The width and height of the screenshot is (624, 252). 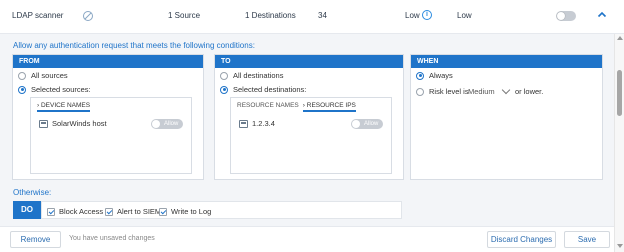 What do you see at coordinates (111, 135) in the screenshot?
I see `source-list: › DEVICE NAMES SolarWinds host Allow` at bounding box center [111, 135].